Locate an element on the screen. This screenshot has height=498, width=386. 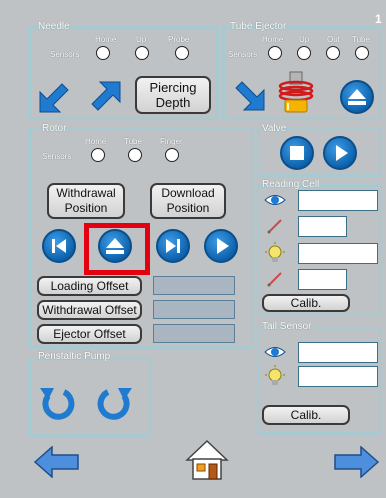
needle-sensor-up is located at coordinates (142, 53).